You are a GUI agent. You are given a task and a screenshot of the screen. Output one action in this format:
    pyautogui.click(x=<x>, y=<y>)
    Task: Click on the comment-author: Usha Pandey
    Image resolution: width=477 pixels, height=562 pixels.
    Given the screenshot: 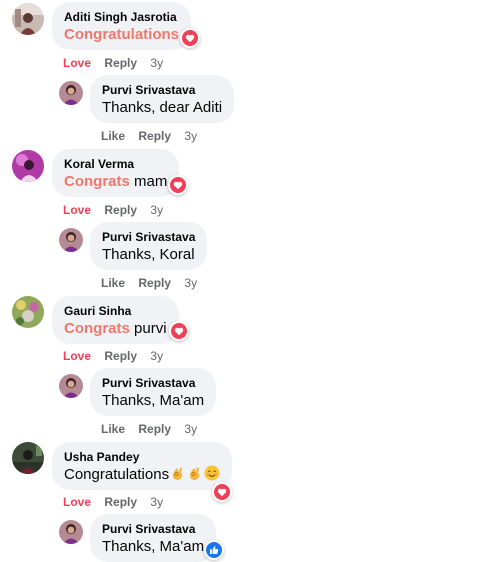 What is the action you would take?
    pyautogui.click(x=142, y=457)
    